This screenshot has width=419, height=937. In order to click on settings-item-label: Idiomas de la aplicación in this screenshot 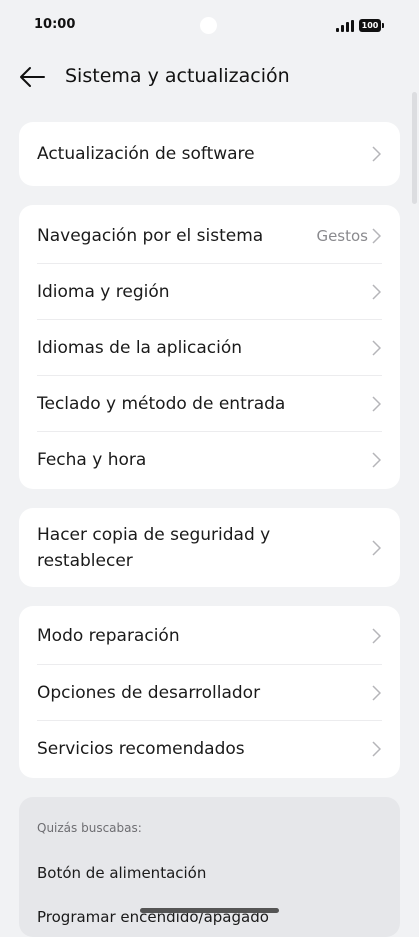, I will do `click(140, 348)`.